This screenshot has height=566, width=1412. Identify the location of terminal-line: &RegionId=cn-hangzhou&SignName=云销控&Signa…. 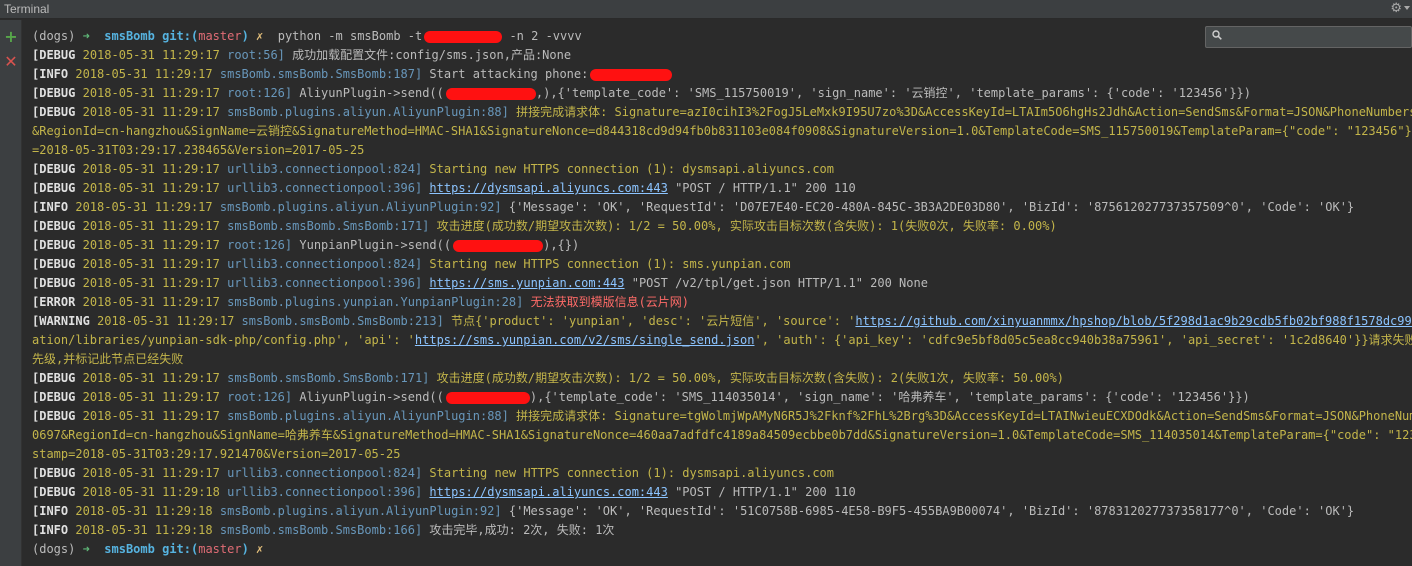
(722, 131).